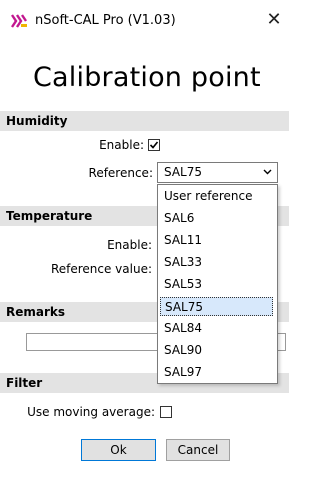  I want to click on ok-button: Ok, so click(118, 450).